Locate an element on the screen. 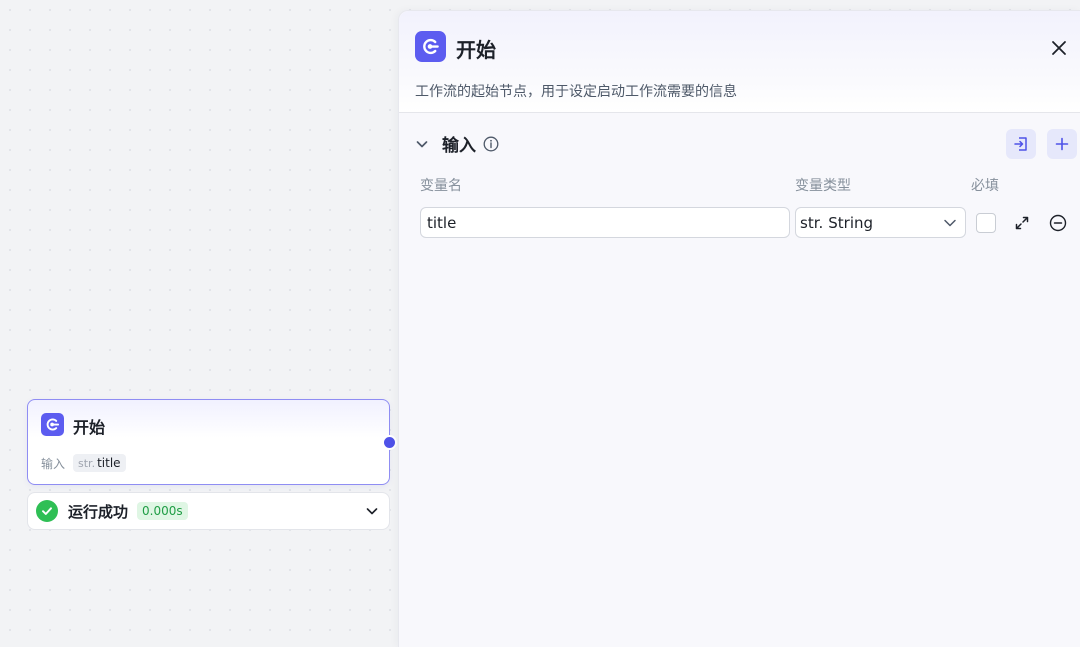 This screenshot has width=1080, height=647. add-variable-button is located at coordinates (1062, 144).